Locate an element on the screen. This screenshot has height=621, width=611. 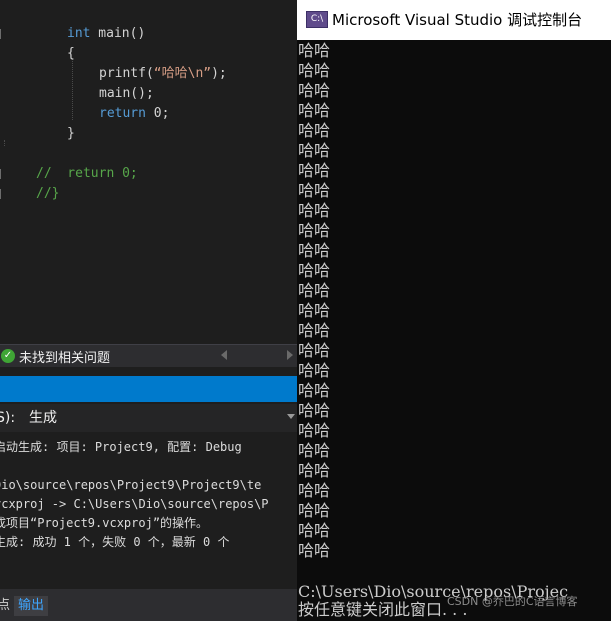
code-token: main(); is located at coordinates (126, 93).